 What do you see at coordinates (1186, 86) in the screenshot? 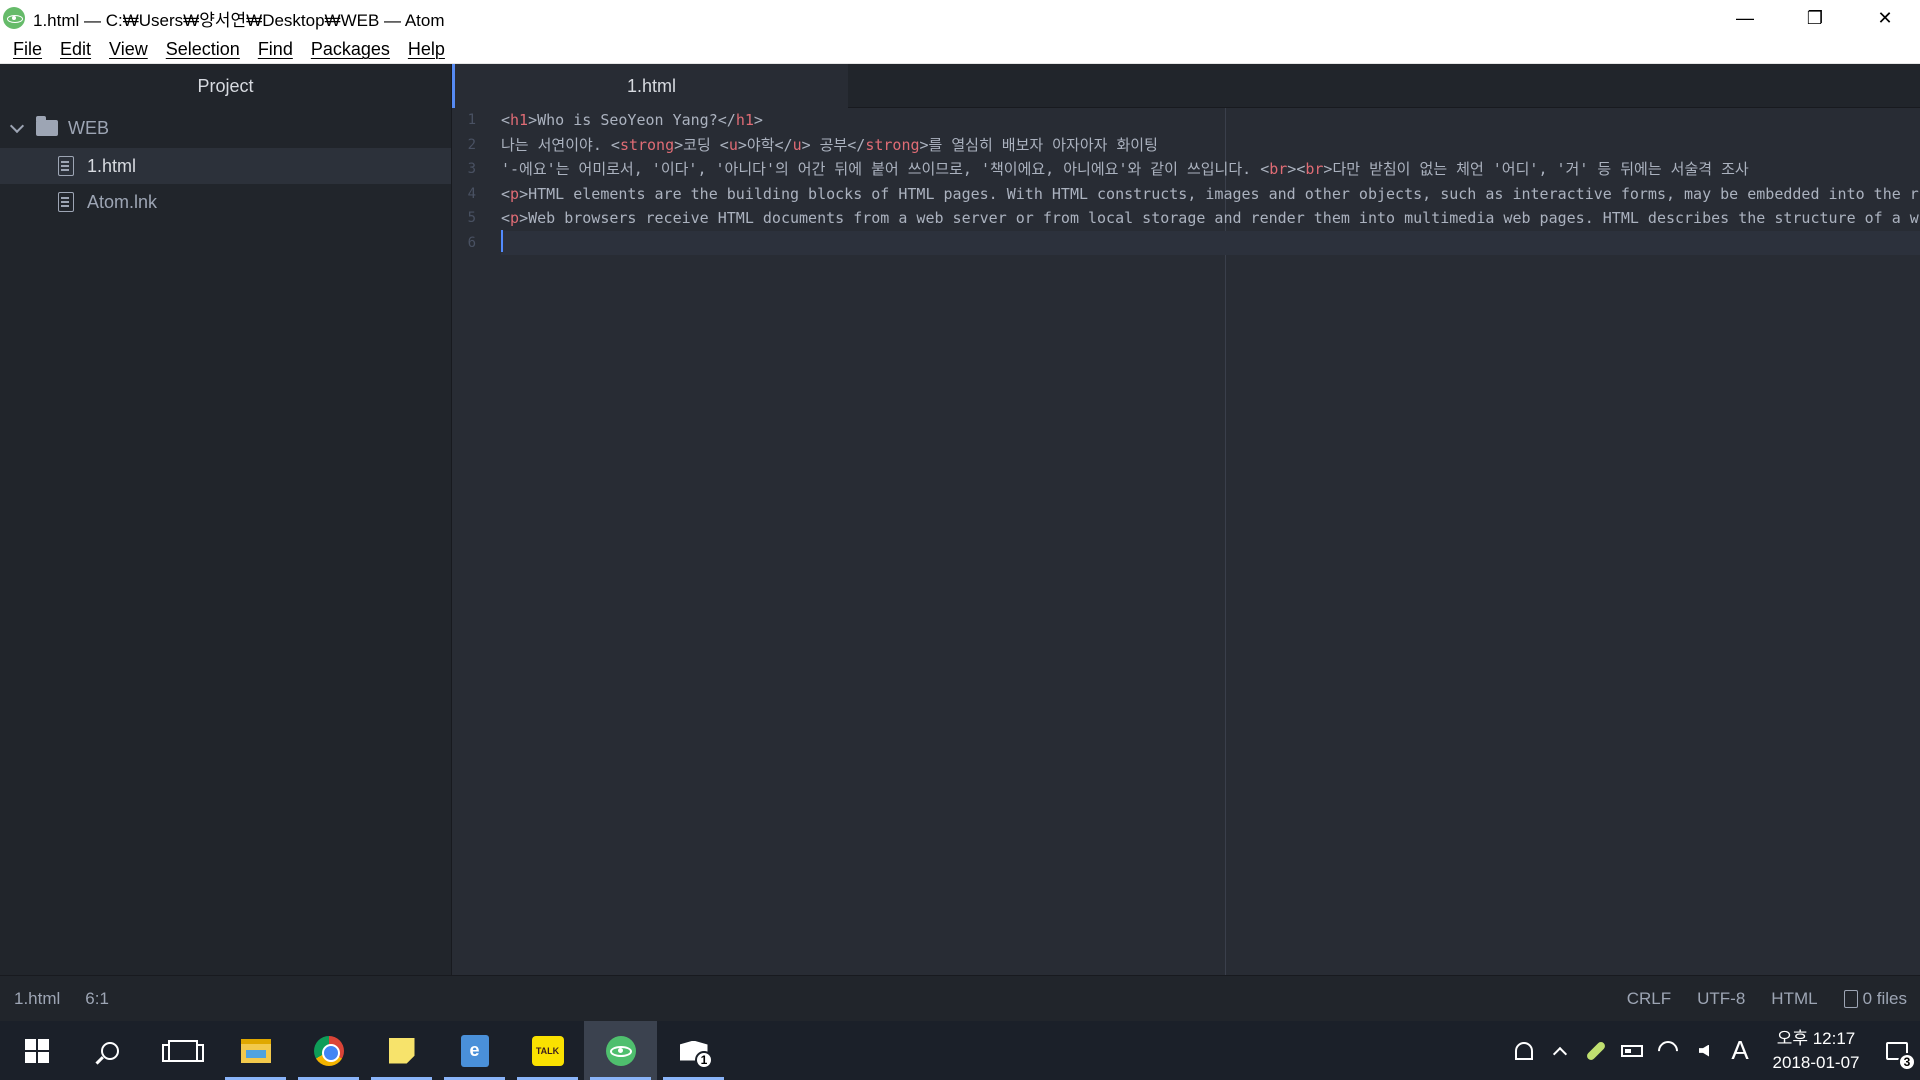
I see `tab-bar: 1.html` at bounding box center [1186, 86].